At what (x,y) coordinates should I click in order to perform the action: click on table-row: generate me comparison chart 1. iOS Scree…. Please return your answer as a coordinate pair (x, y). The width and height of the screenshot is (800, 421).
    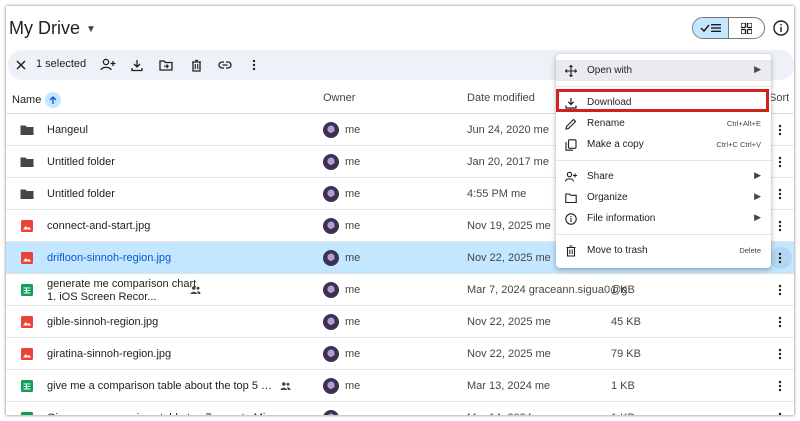
    Looking at the image, I should click on (400, 290).